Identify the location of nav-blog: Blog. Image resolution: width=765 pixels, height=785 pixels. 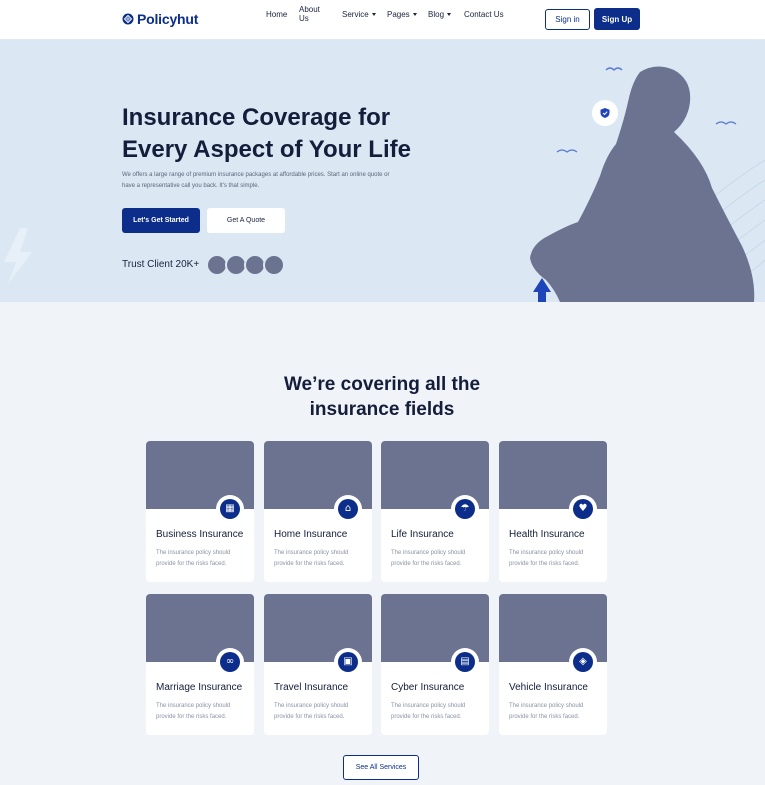
(440, 14).